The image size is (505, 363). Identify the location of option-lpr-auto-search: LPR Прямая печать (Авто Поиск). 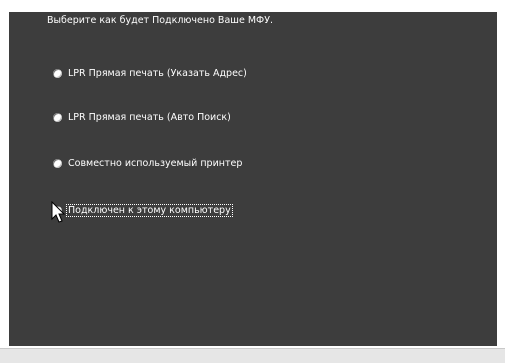
(142, 117).